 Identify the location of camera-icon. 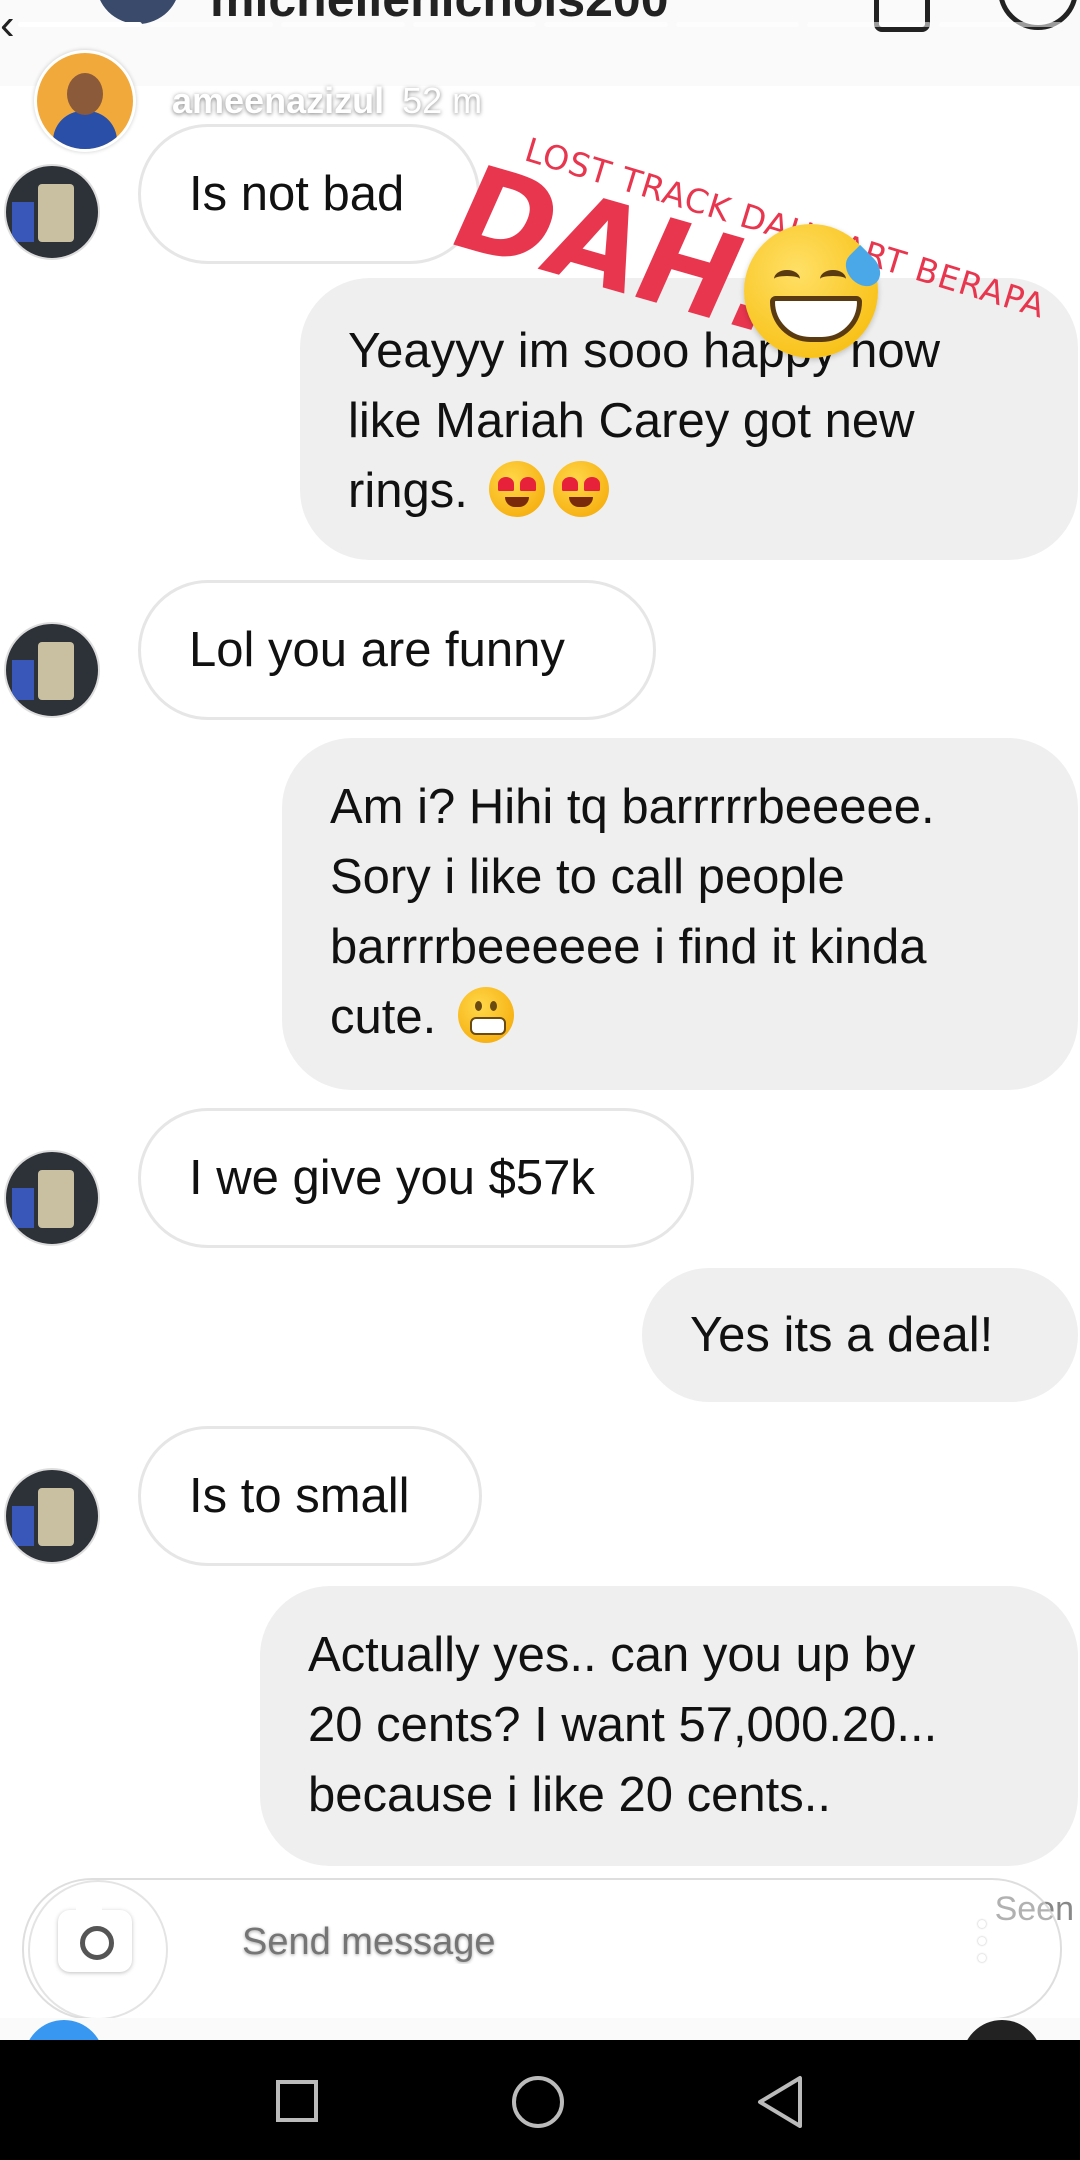
(95, 1936).